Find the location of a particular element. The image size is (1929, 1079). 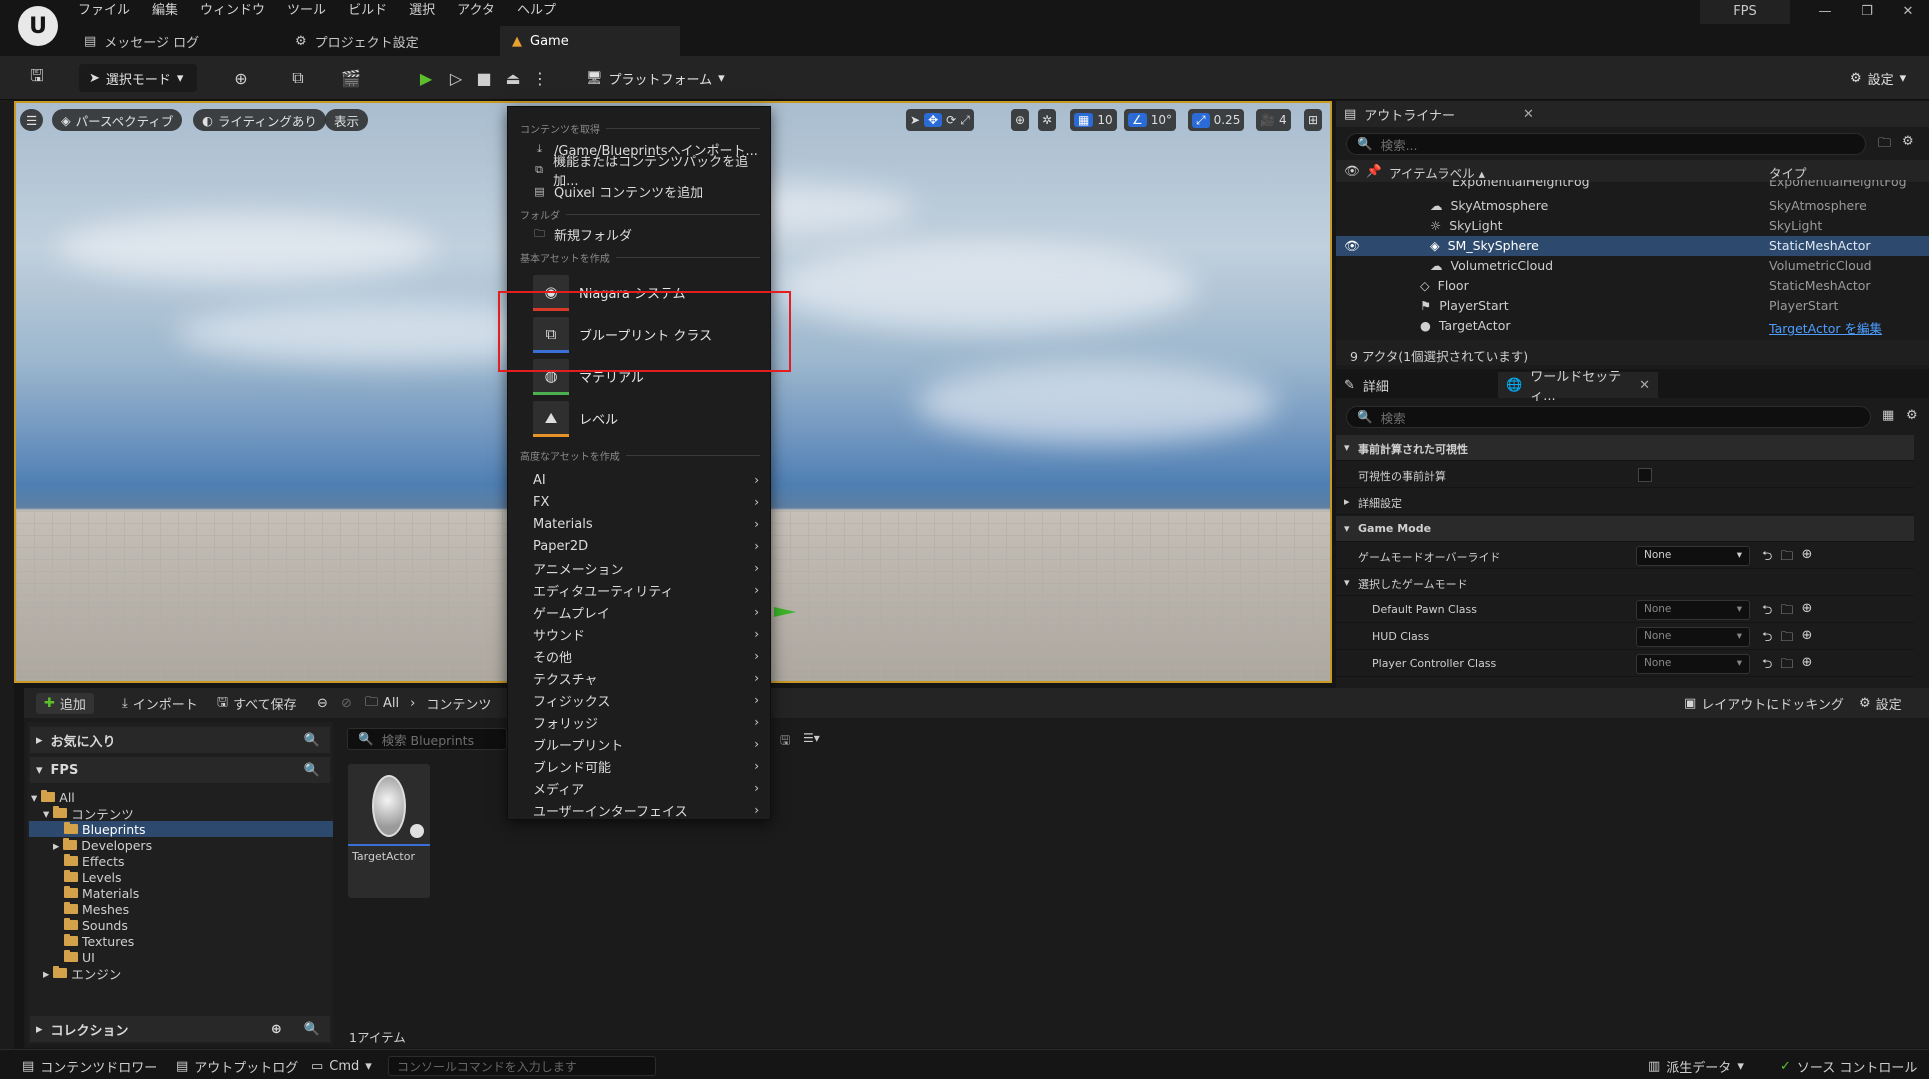

settings-button: ⚙ 設定 ▾ is located at coordinates (1878, 78).